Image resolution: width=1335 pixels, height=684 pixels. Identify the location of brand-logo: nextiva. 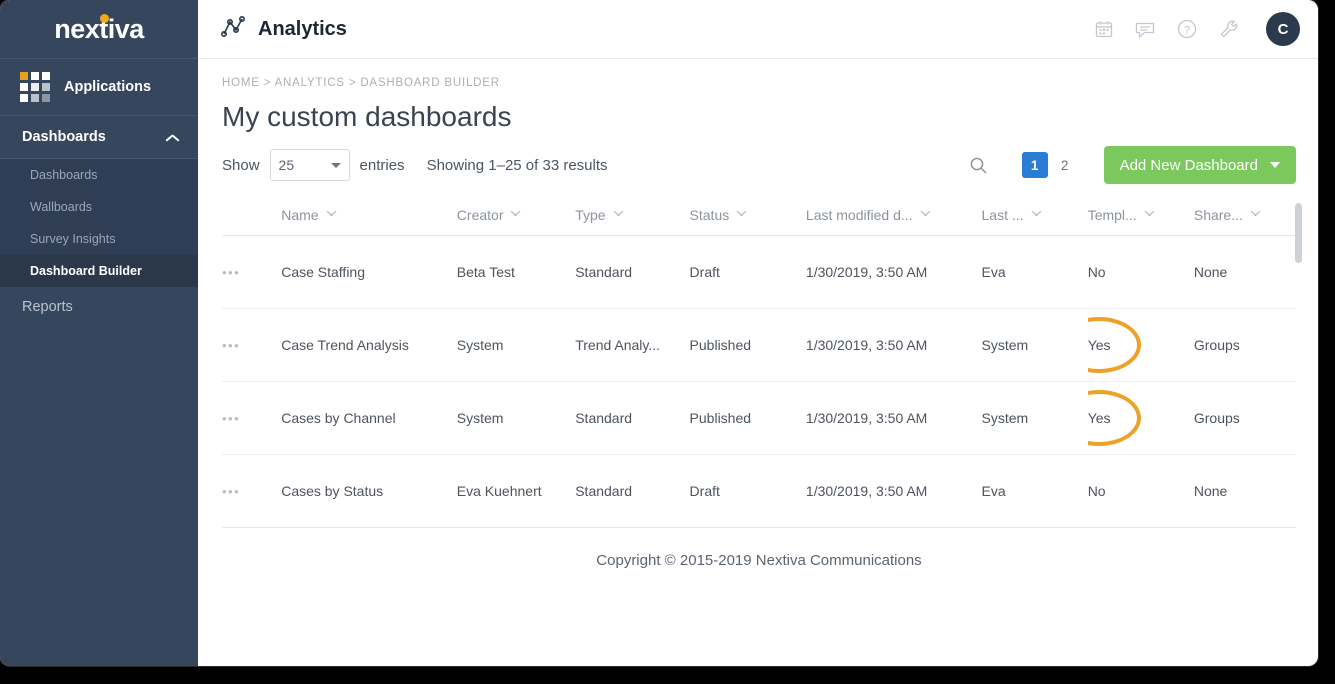
(99, 29).